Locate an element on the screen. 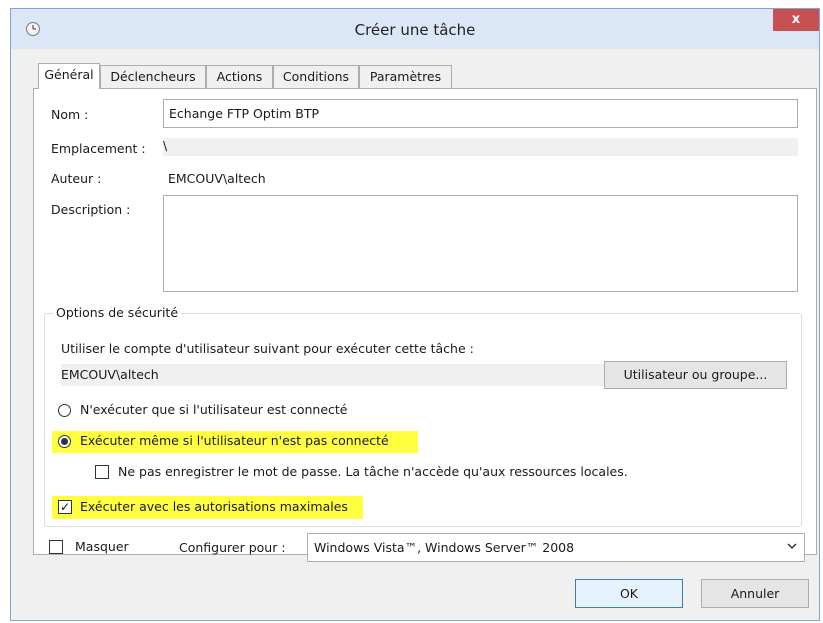 The image size is (823, 623). configure-for-label: Configurer pour : is located at coordinates (232, 547).